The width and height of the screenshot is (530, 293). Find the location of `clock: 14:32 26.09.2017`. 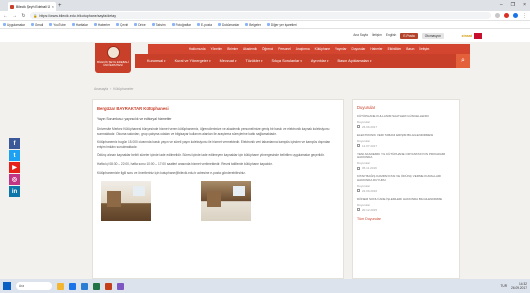

clock: 14:32 26.09.2017 is located at coordinates (519, 286).